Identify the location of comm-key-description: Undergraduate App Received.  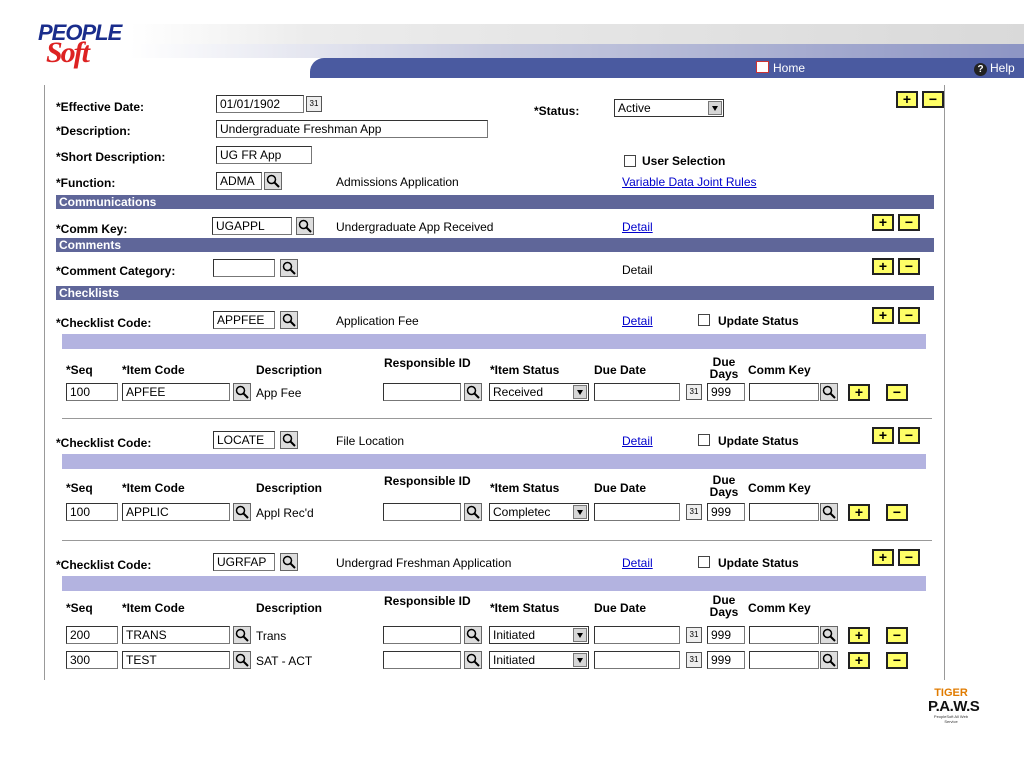
(415, 227).